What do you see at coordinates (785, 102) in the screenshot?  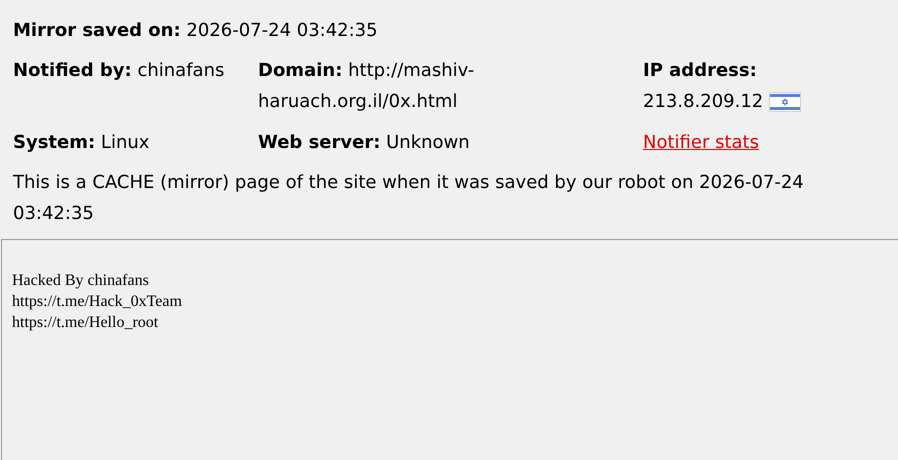 I see `flag-icon` at bounding box center [785, 102].